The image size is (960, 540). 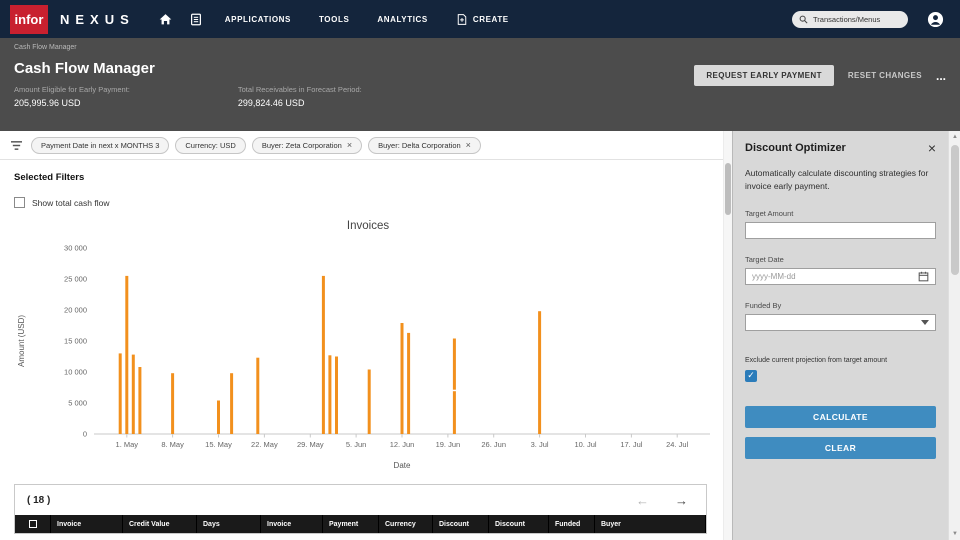 I want to click on show-total-cash-flow-checkbox, so click(x=19, y=202).